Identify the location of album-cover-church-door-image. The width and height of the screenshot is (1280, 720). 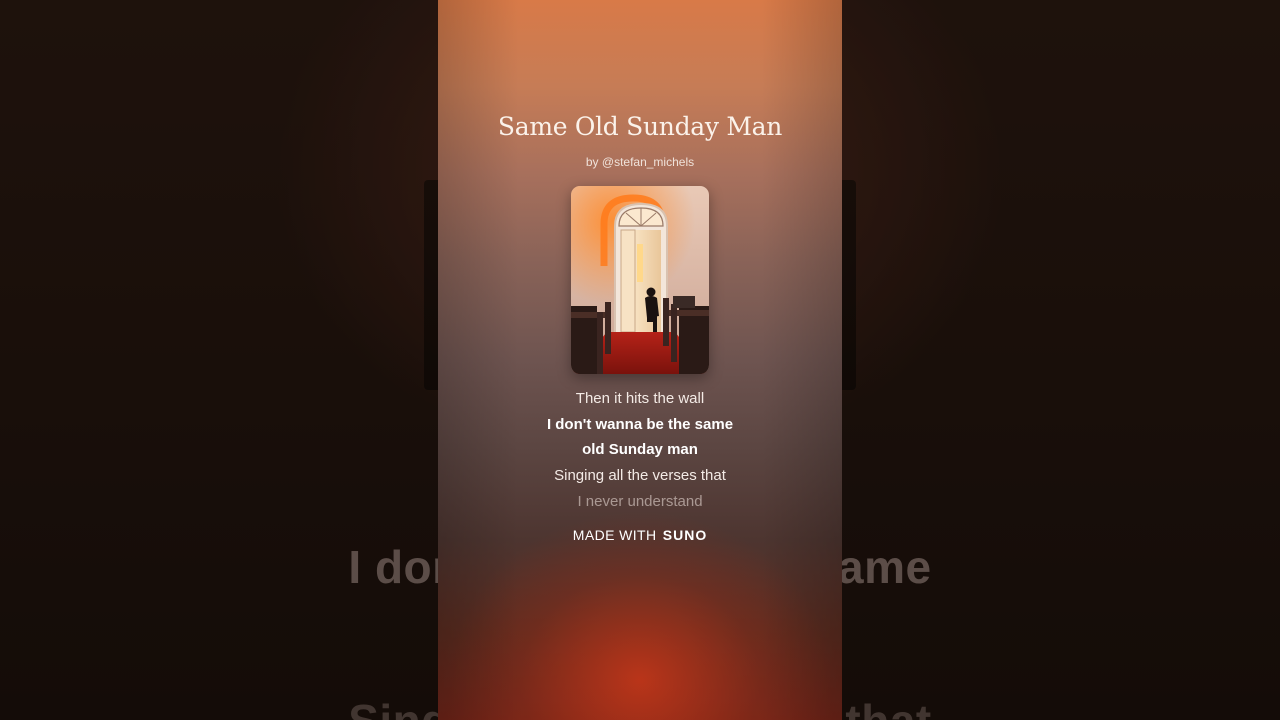
(640, 280).